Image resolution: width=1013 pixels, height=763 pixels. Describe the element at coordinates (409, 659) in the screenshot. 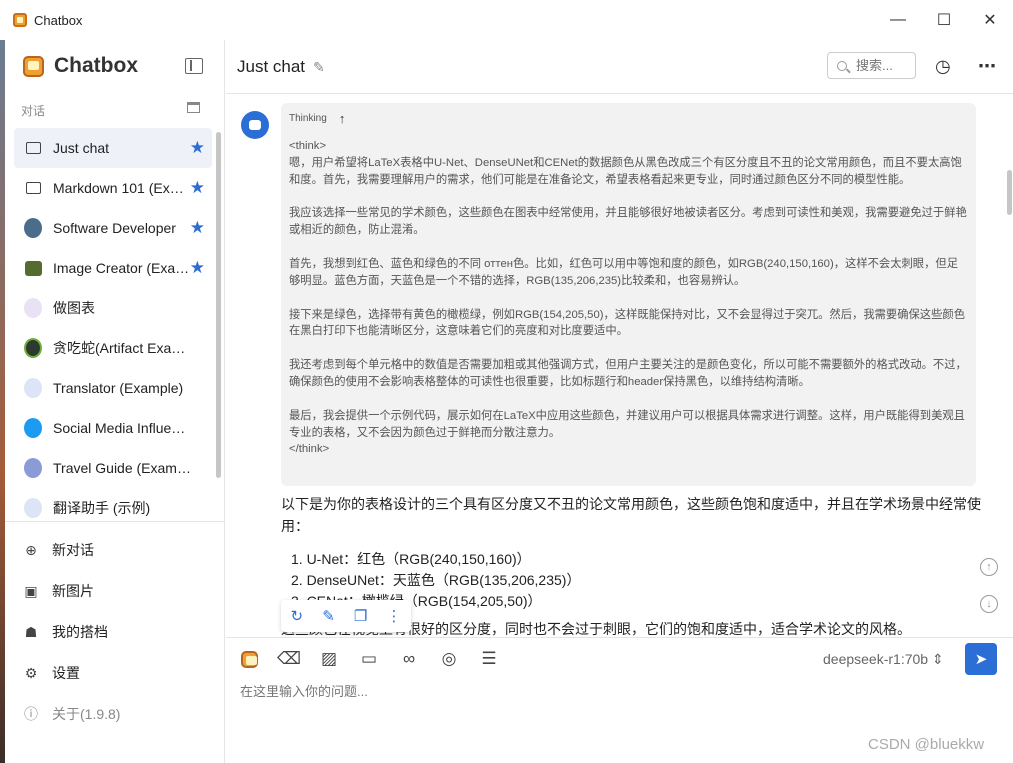

I see `link-icon: ∞` at that location.